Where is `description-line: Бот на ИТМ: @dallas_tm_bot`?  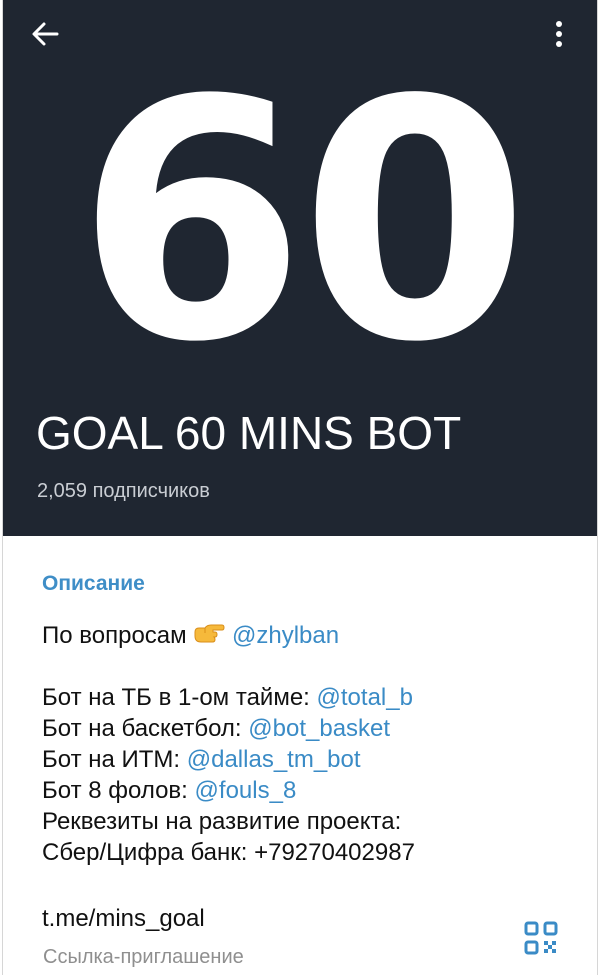
description-line: Бот на ИТМ: @dallas_tm_bot is located at coordinates (302, 759).